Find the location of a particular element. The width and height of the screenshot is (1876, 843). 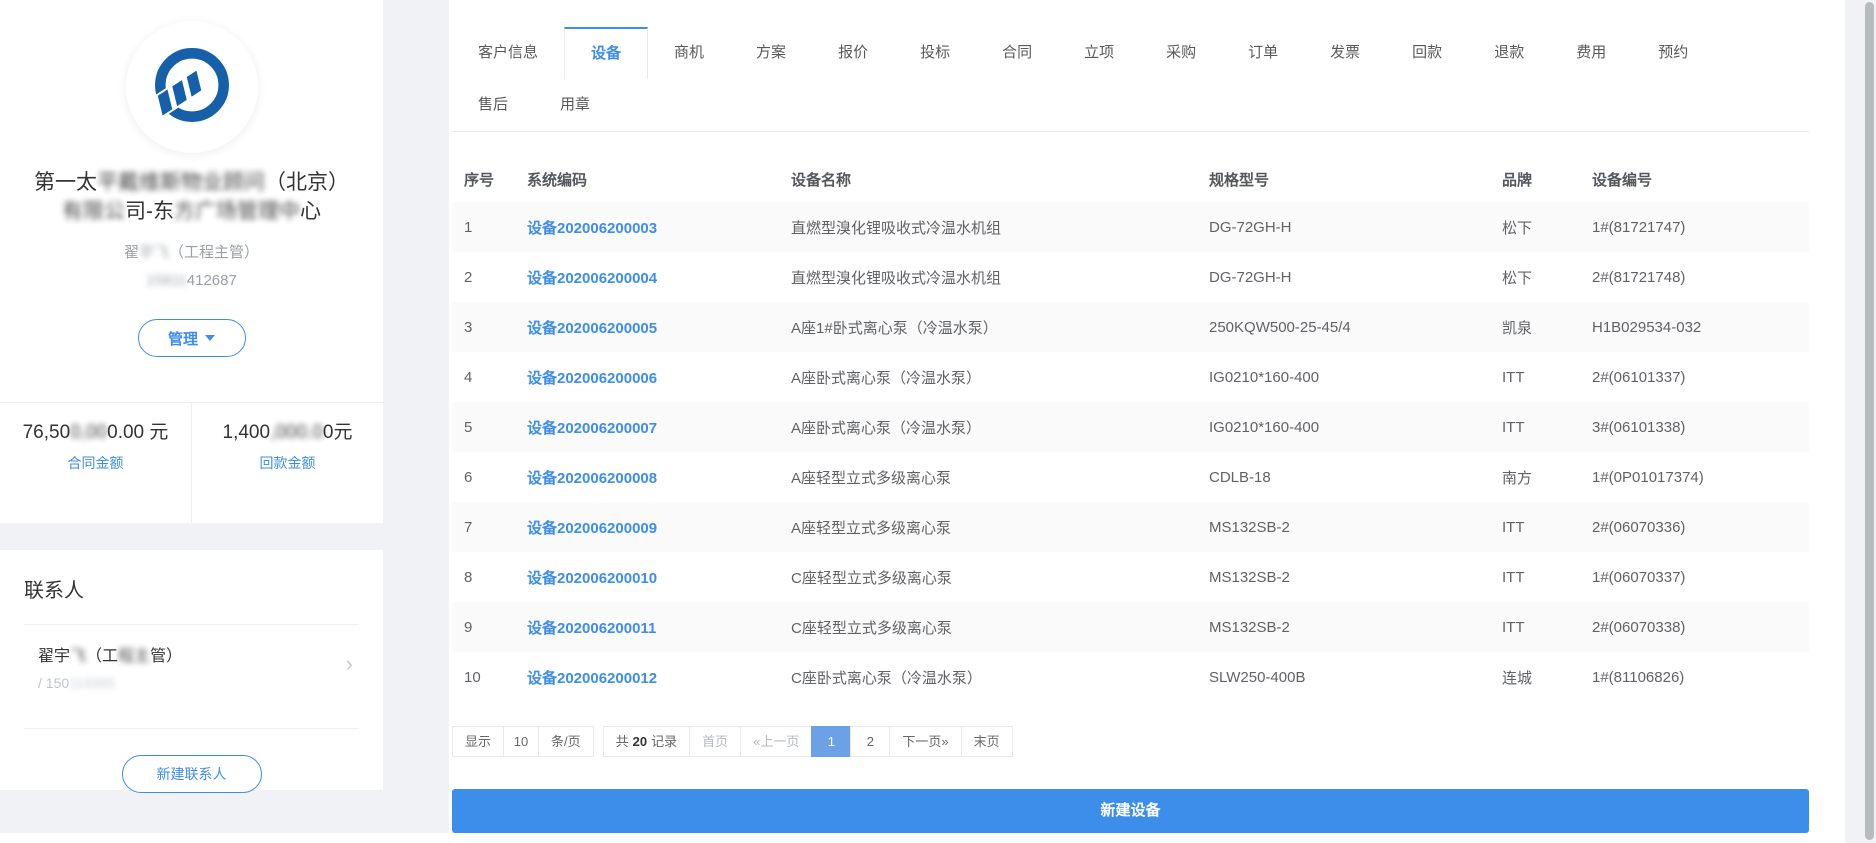

payment-amount-link: 回款金额 is located at coordinates (287, 463).